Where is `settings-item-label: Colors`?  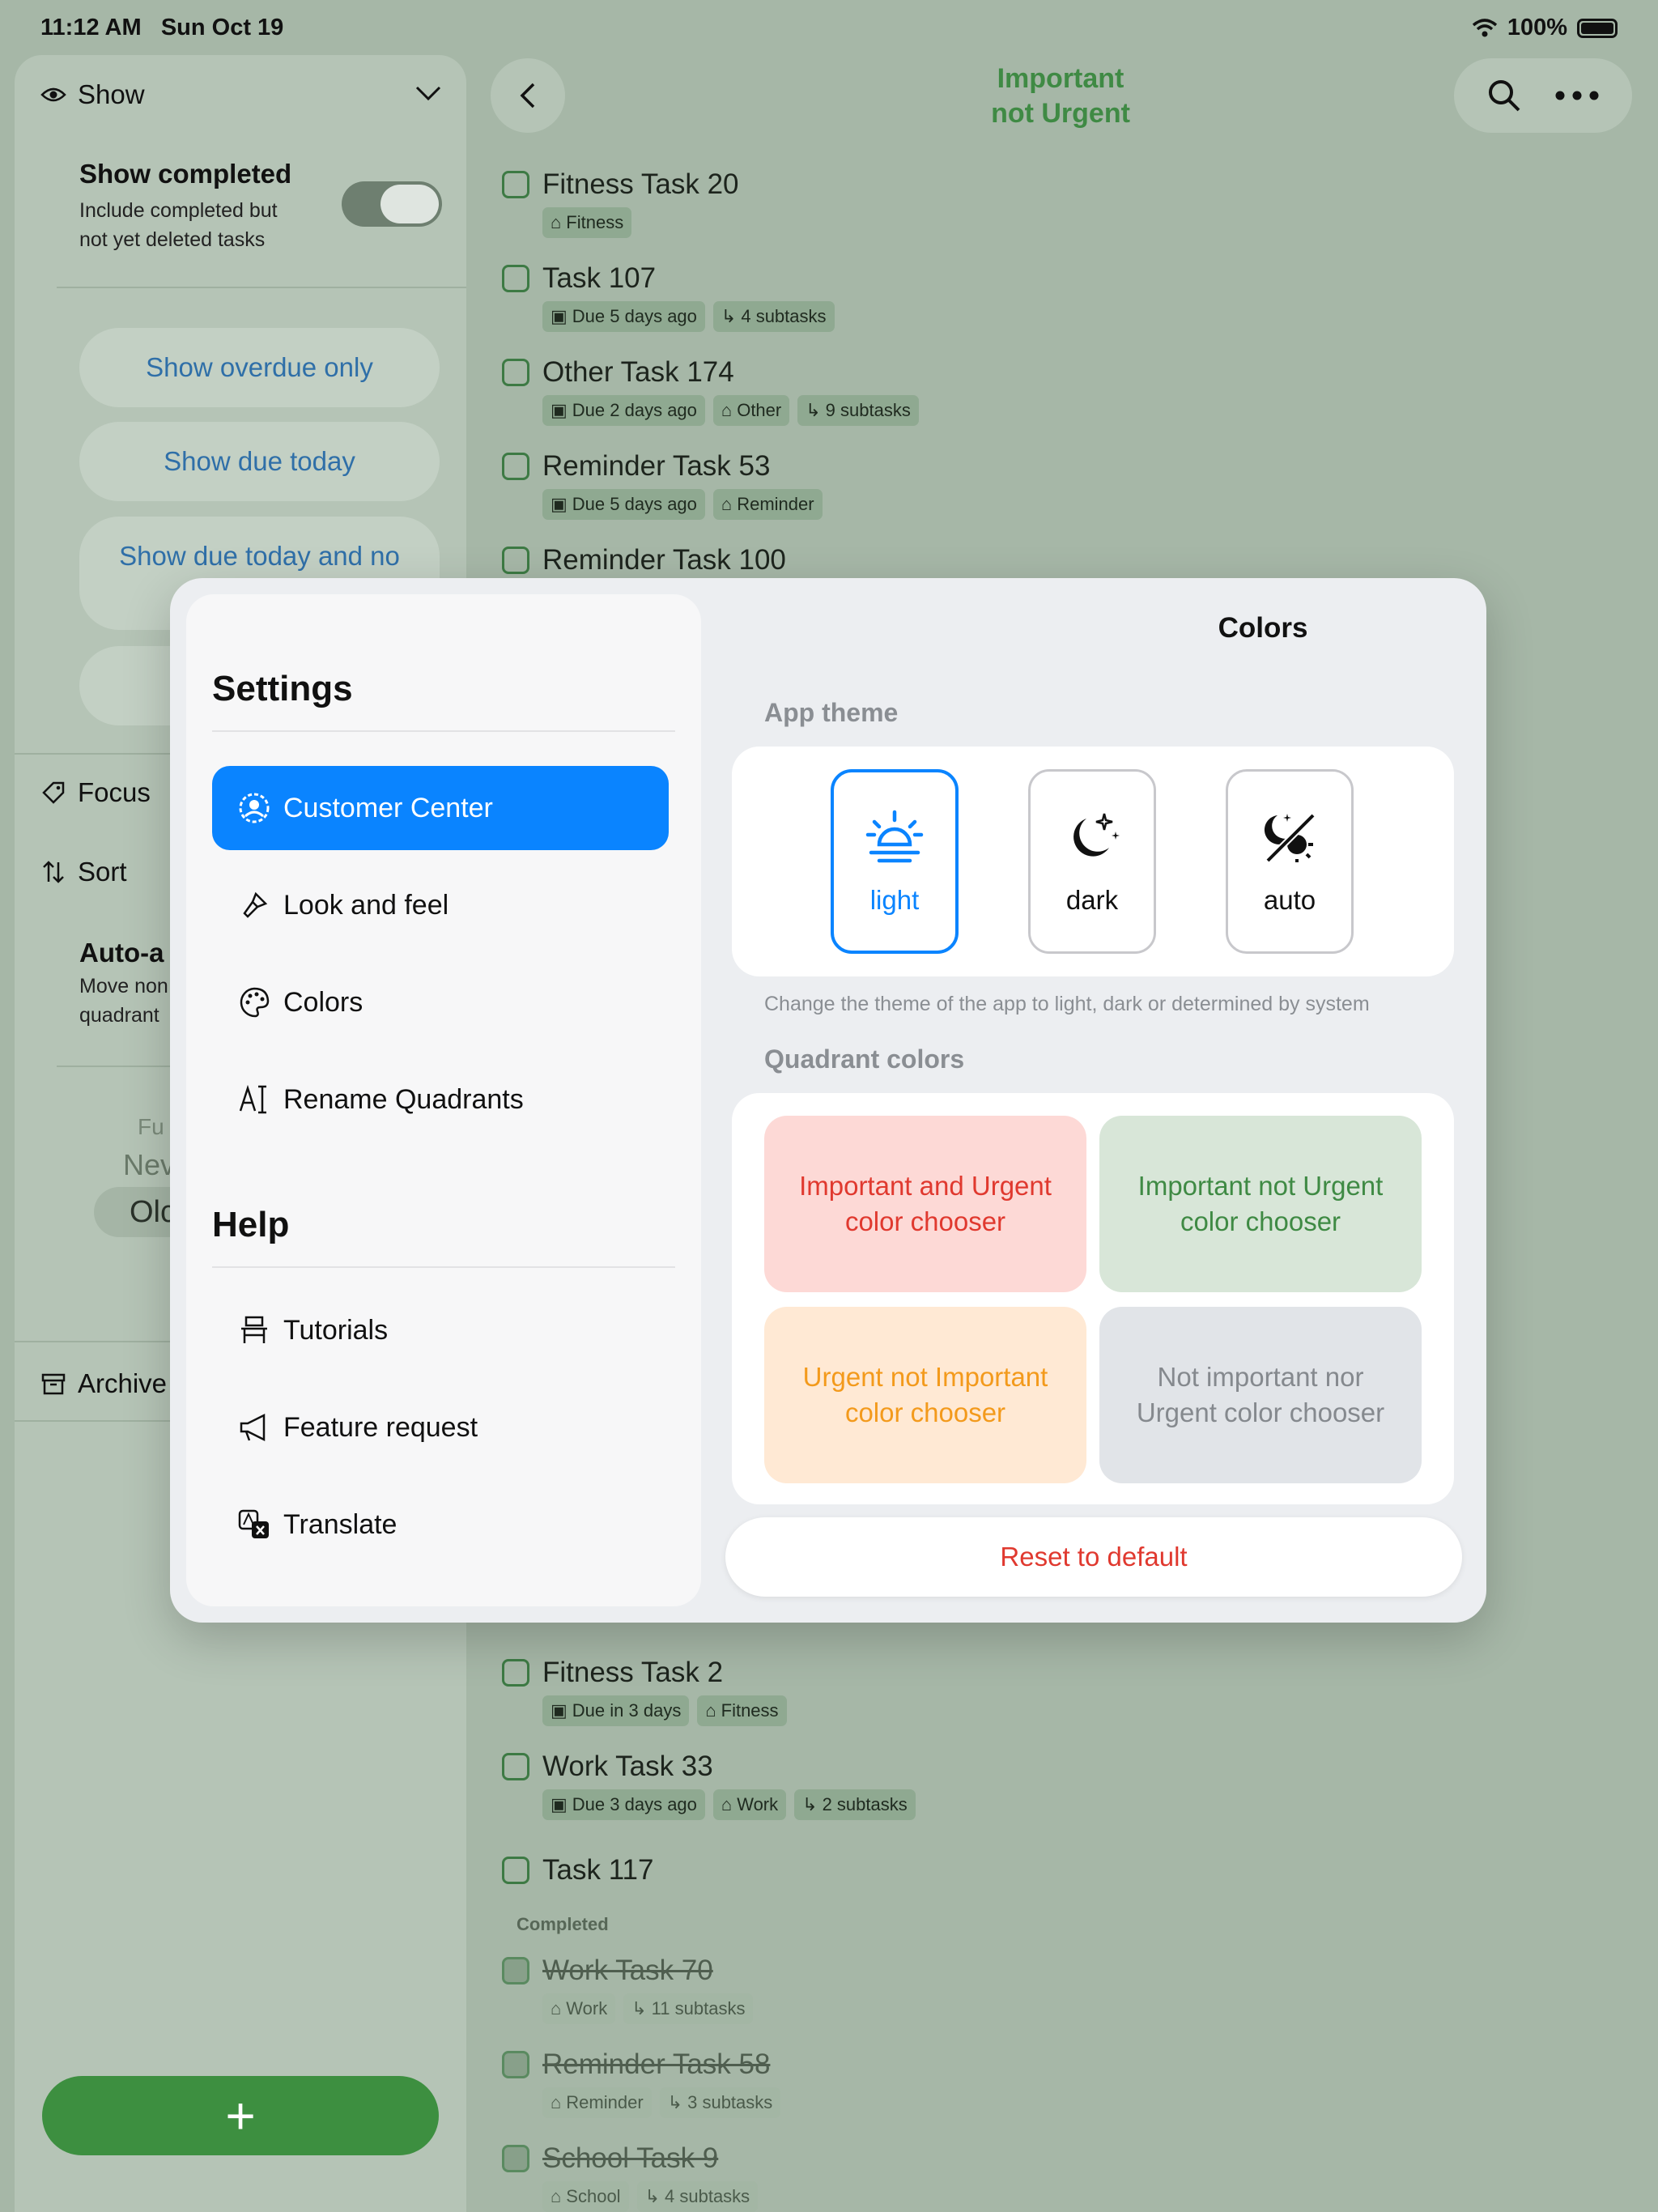
settings-item-label: Colors is located at coordinates (323, 1002).